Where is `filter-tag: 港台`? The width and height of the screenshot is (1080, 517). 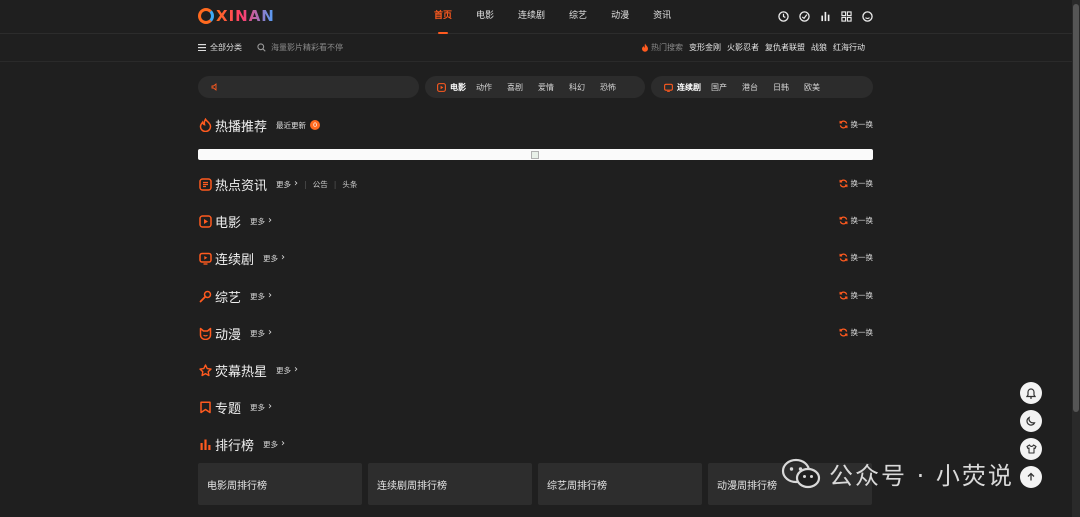 filter-tag: 港台 is located at coordinates (750, 87).